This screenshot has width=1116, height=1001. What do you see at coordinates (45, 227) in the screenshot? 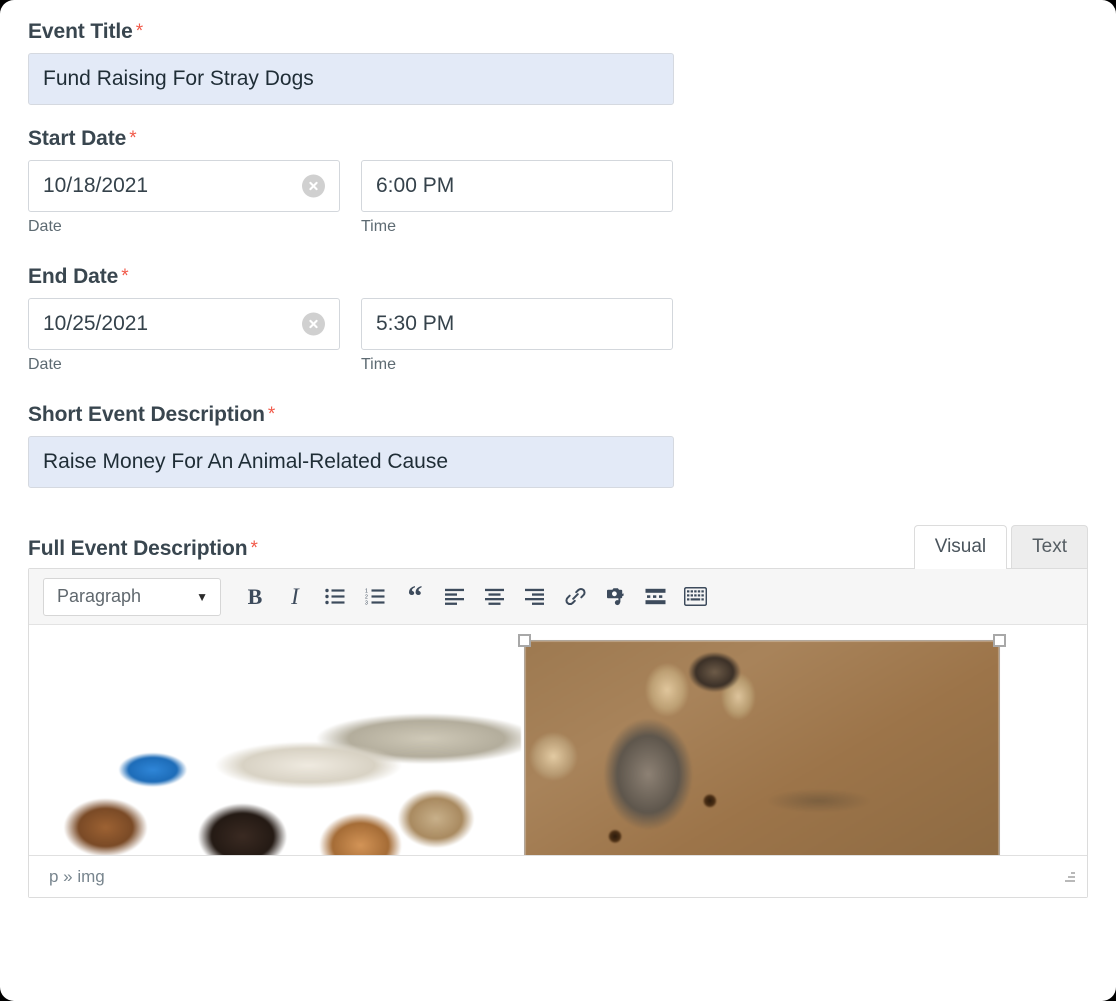
I see `start-date-sublabel: Date` at bounding box center [45, 227].